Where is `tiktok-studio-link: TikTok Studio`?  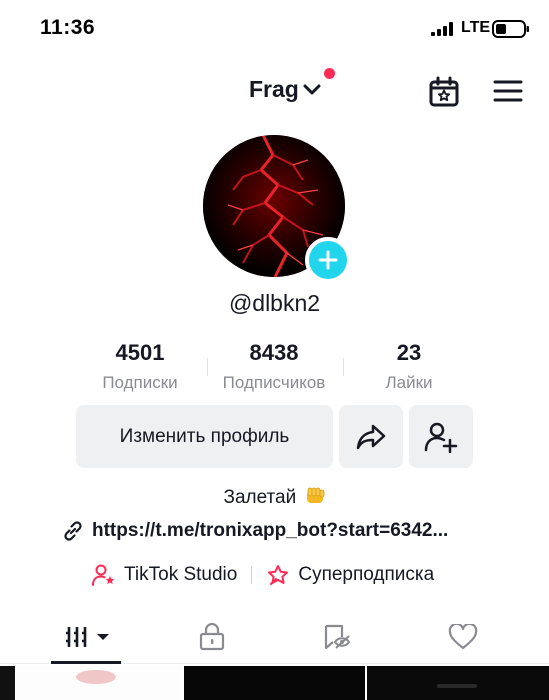
tiktok-studio-link: TikTok Studio is located at coordinates (164, 575).